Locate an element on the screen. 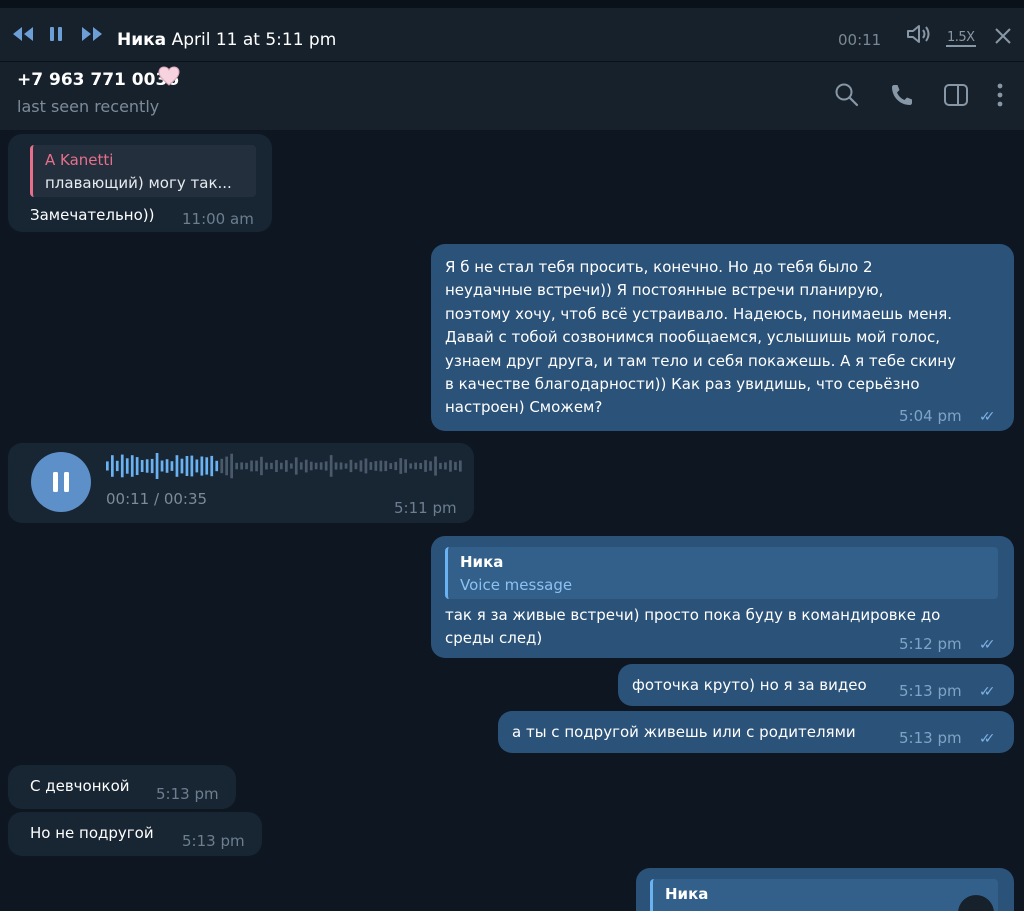 This screenshot has width=1024, height=911. voice-message: 00:11 / 00:35 5:11 pm is located at coordinates (241, 483).